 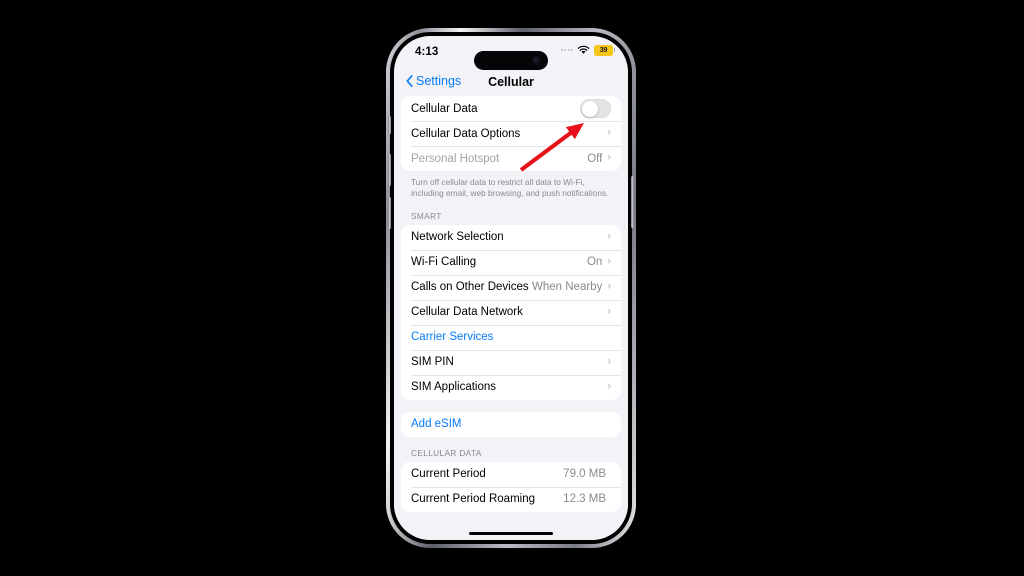 I want to click on settings-row-label: Current Period Roaming, so click(x=473, y=499).